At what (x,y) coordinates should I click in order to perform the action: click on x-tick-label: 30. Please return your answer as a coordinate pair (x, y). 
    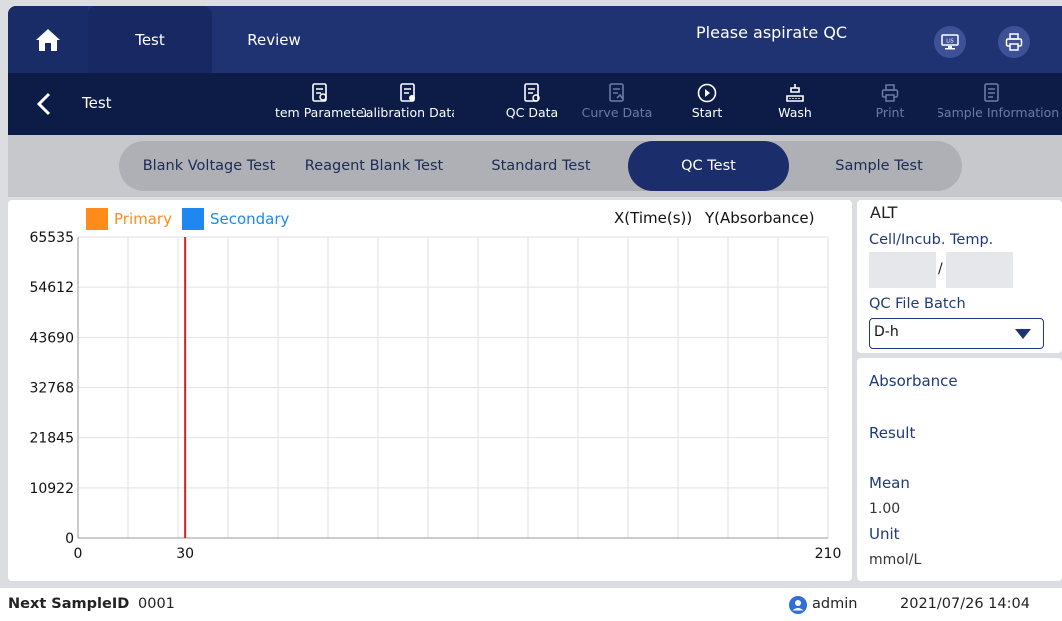
    Looking at the image, I should click on (185, 554).